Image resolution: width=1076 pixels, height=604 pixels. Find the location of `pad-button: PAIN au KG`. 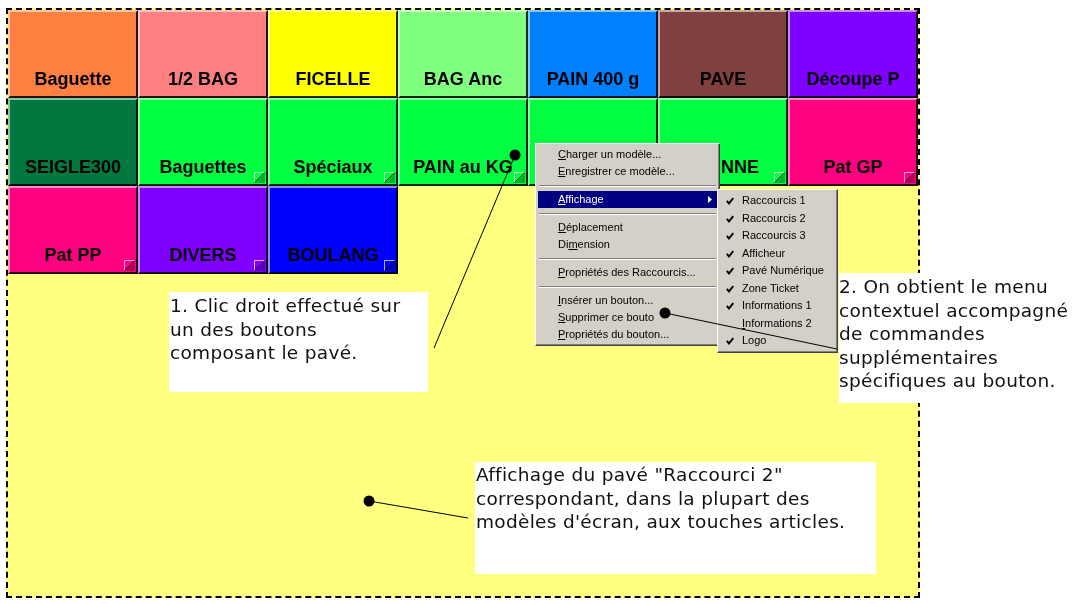

pad-button: PAIN au KG is located at coordinates (463, 142).